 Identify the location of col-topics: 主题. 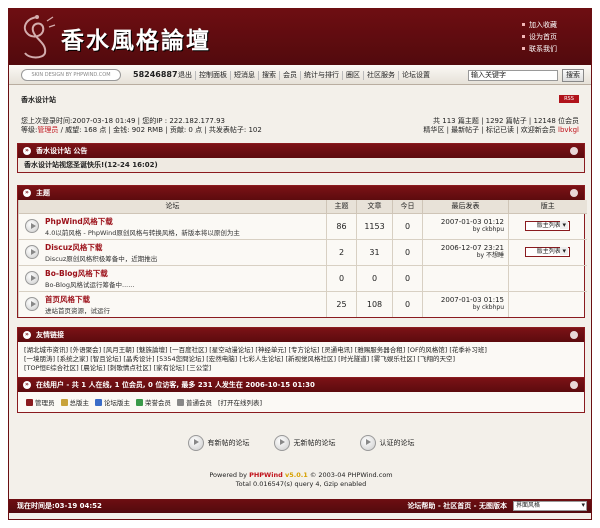
(341, 207).